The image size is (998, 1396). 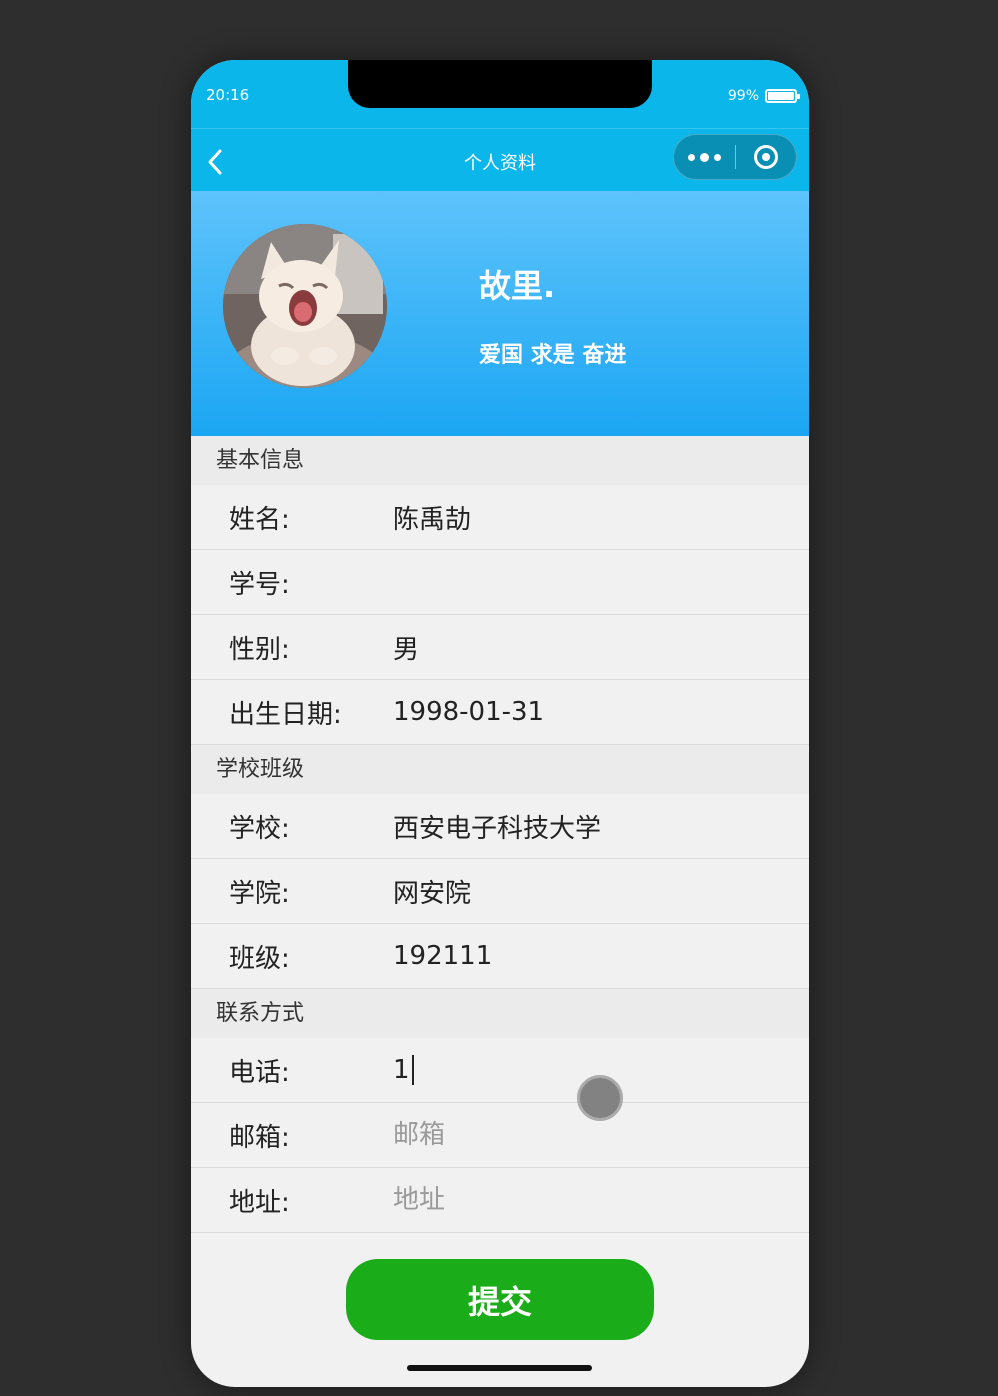 What do you see at coordinates (500, 582) in the screenshot?
I see `field-row-student-id: 学号:` at bounding box center [500, 582].